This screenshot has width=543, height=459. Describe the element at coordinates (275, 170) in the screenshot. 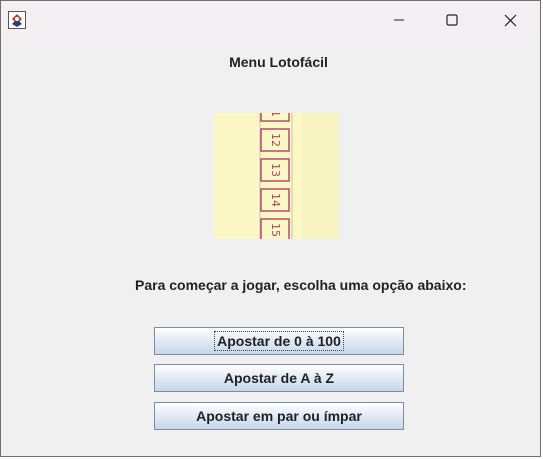

I see `ticket-number: 13` at that location.